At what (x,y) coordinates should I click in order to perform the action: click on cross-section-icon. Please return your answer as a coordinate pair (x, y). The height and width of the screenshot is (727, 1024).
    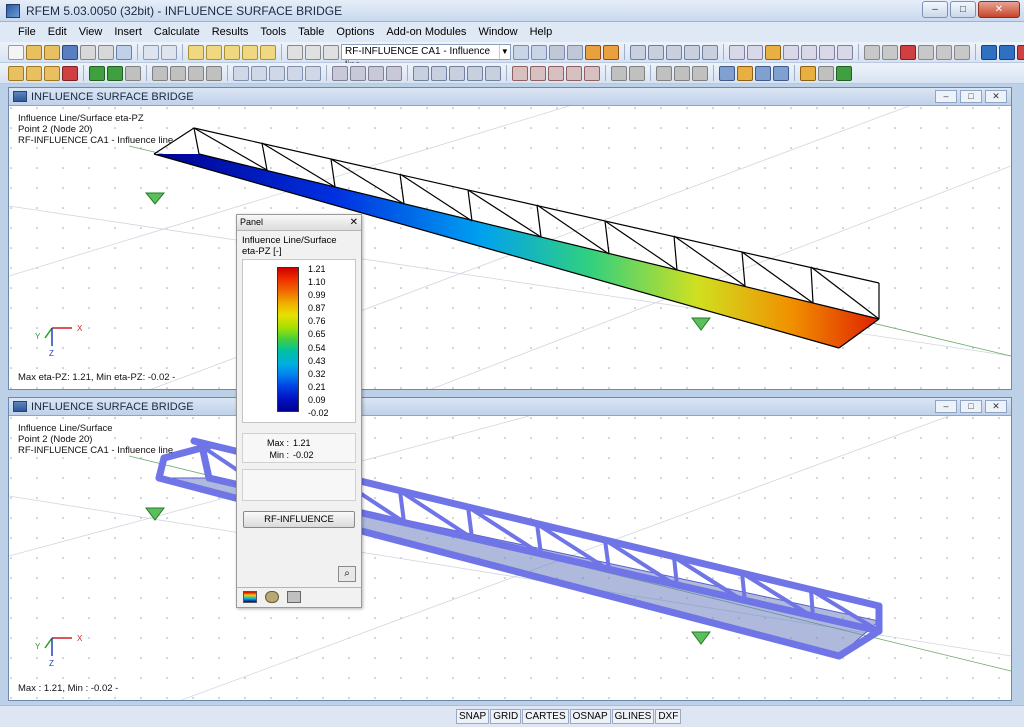
    Looking at the image, I should click on (160, 73).